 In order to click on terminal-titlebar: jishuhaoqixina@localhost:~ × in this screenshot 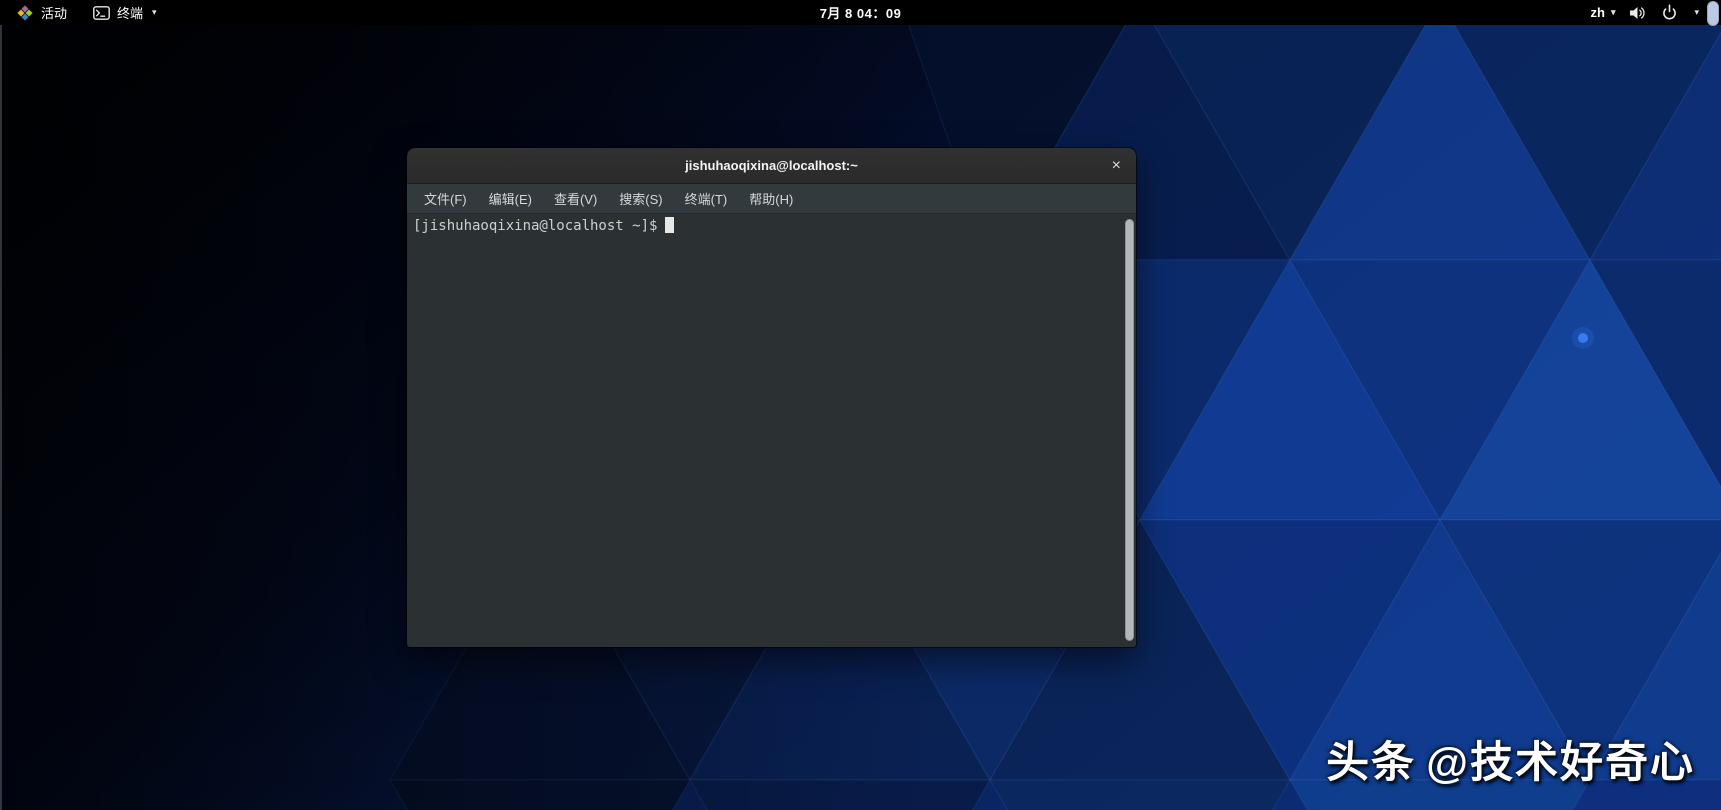, I will do `click(771, 166)`.